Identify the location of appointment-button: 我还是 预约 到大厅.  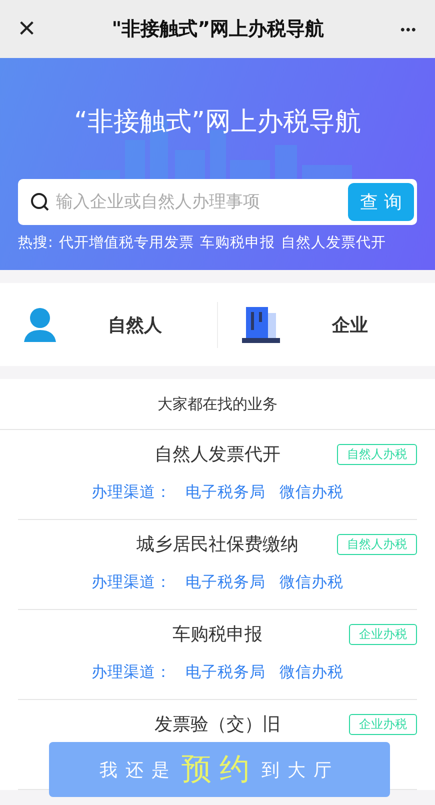
(219, 769).